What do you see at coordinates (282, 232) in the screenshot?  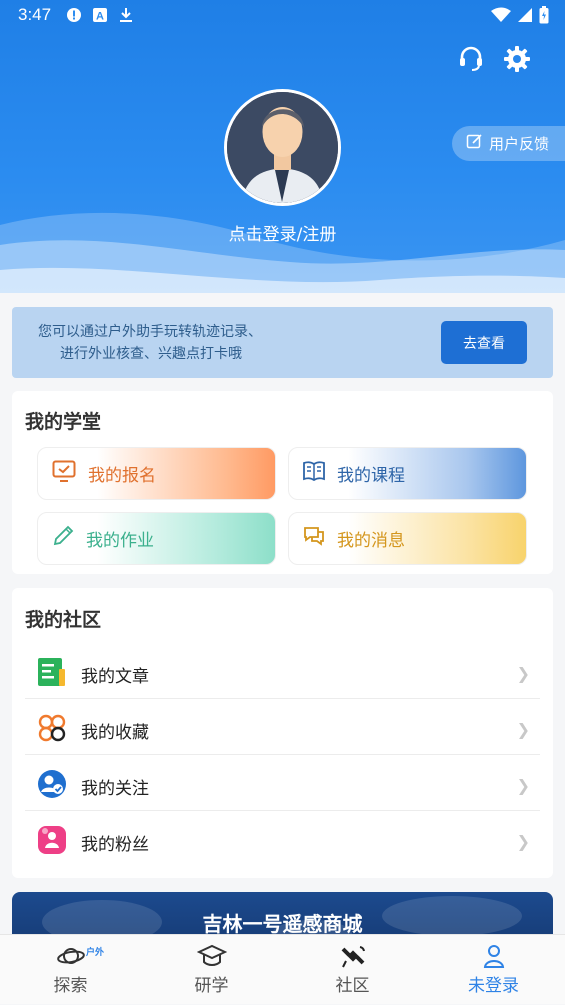 I see `login-register-link: 点击登录/注册` at bounding box center [282, 232].